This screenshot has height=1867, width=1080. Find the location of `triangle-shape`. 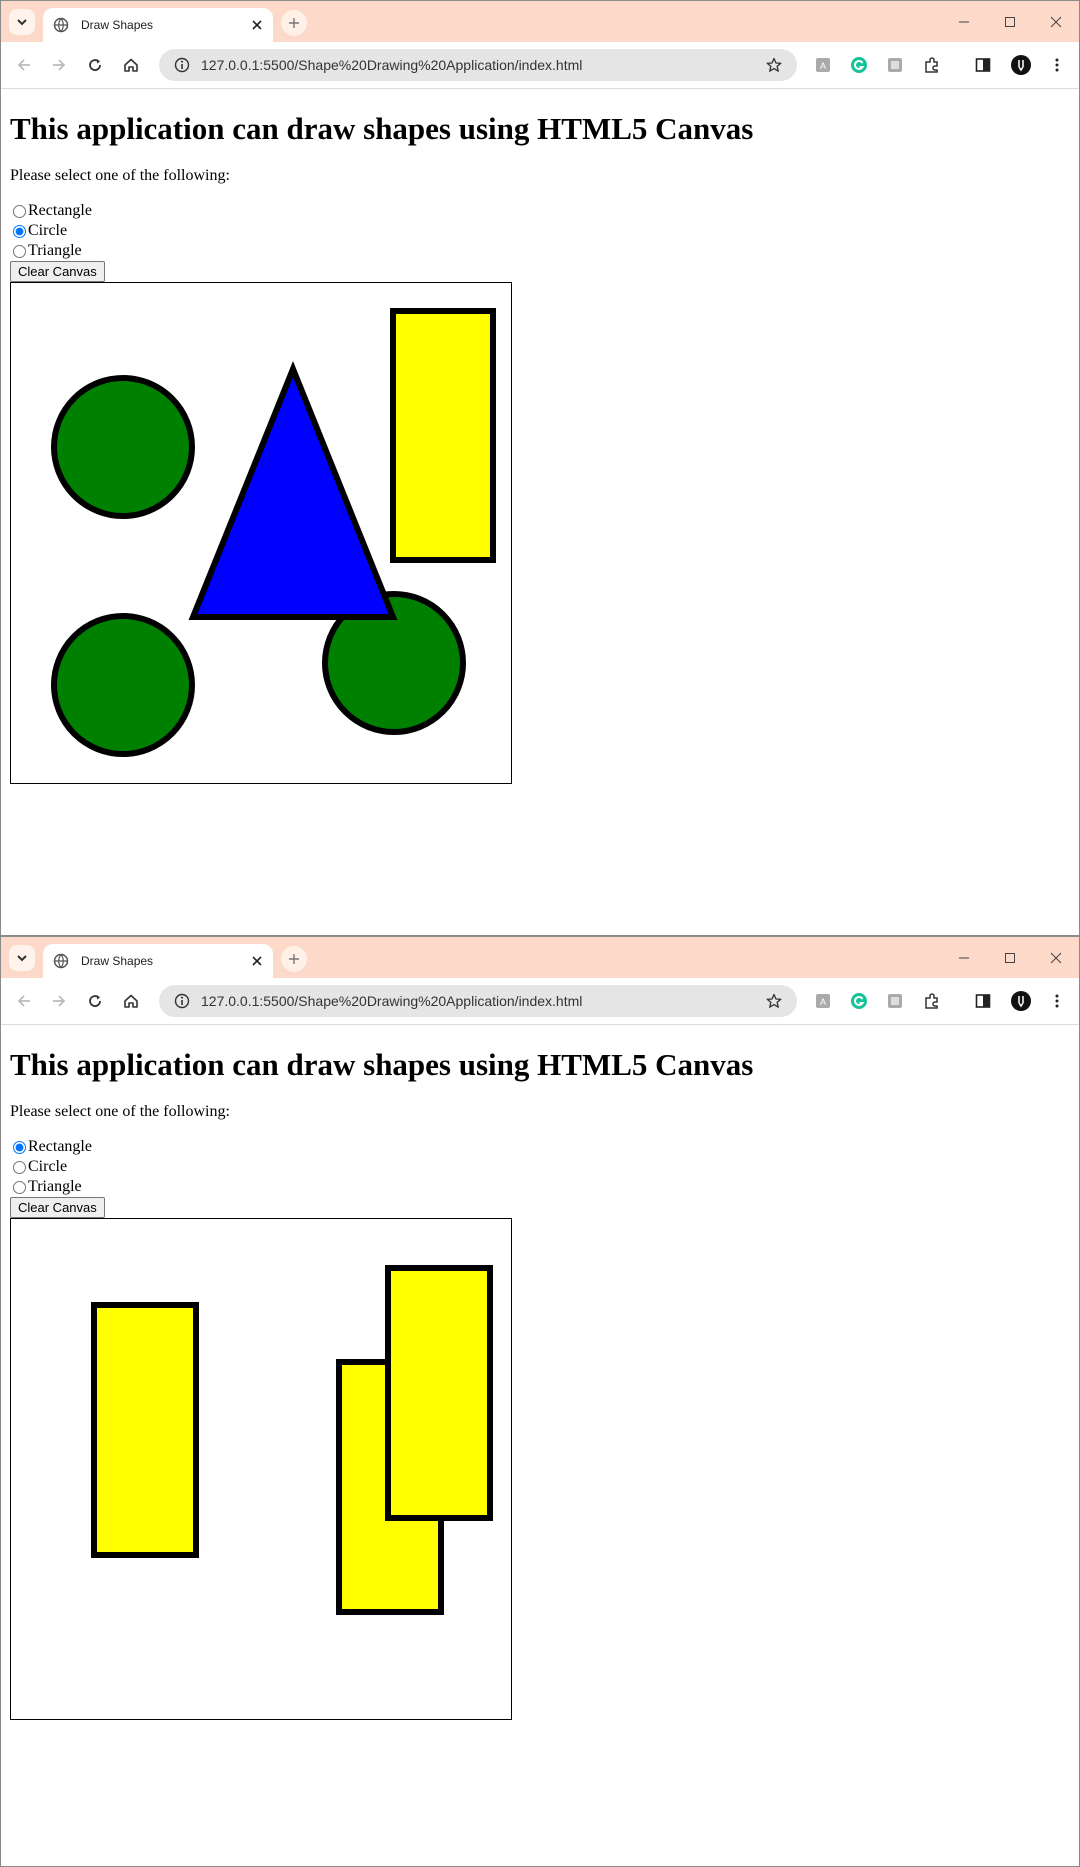

triangle-shape is located at coordinates (293, 490).